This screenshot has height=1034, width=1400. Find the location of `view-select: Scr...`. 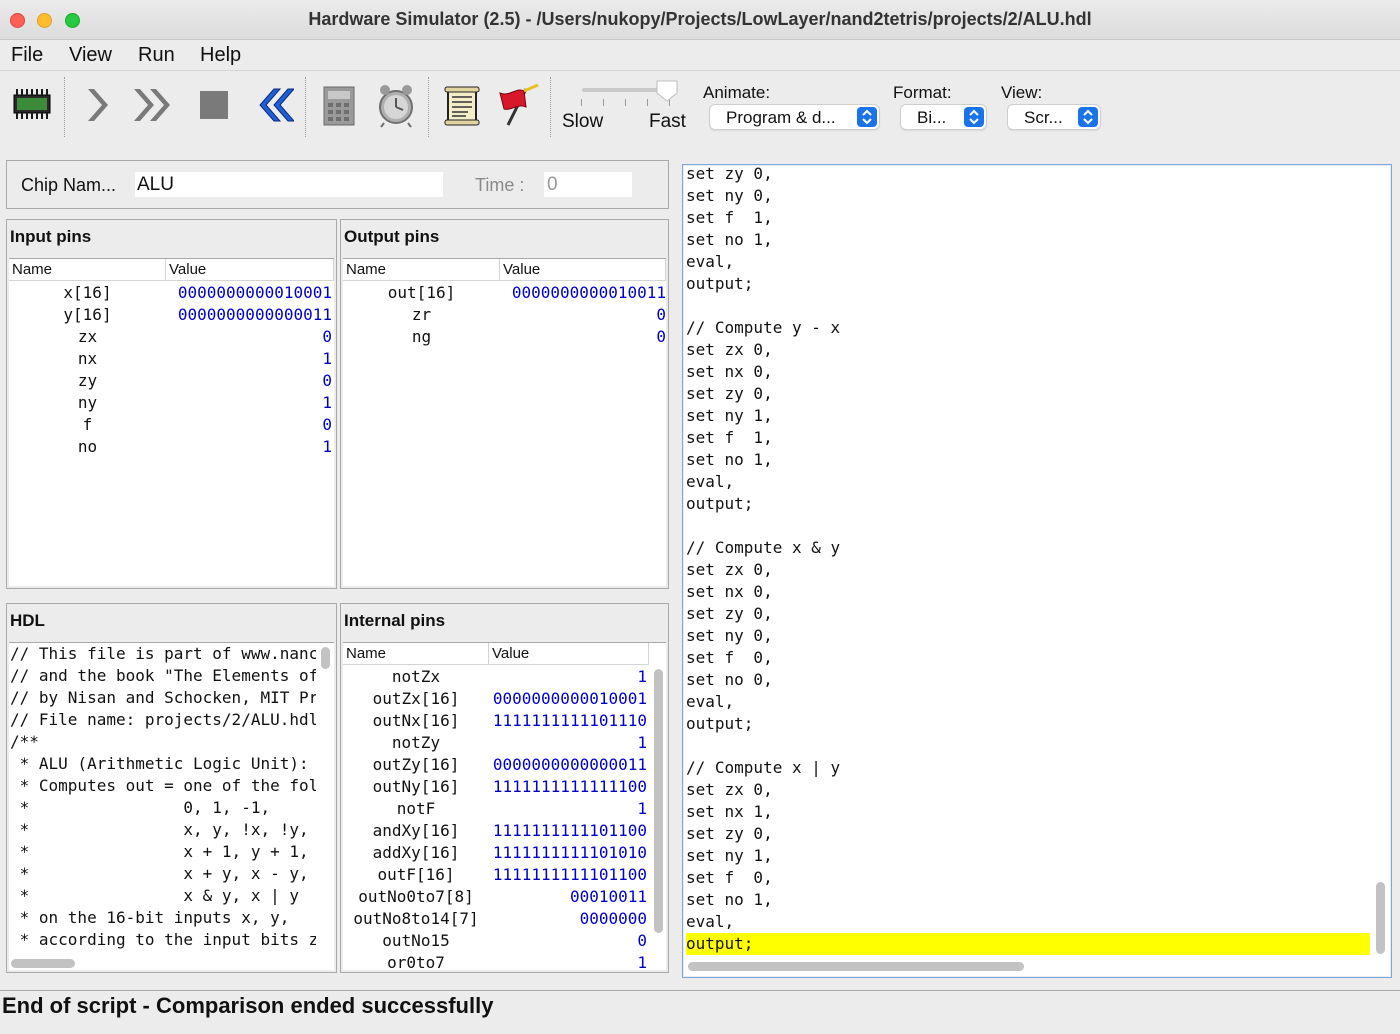

view-select: Scr... is located at coordinates (1054, 117).